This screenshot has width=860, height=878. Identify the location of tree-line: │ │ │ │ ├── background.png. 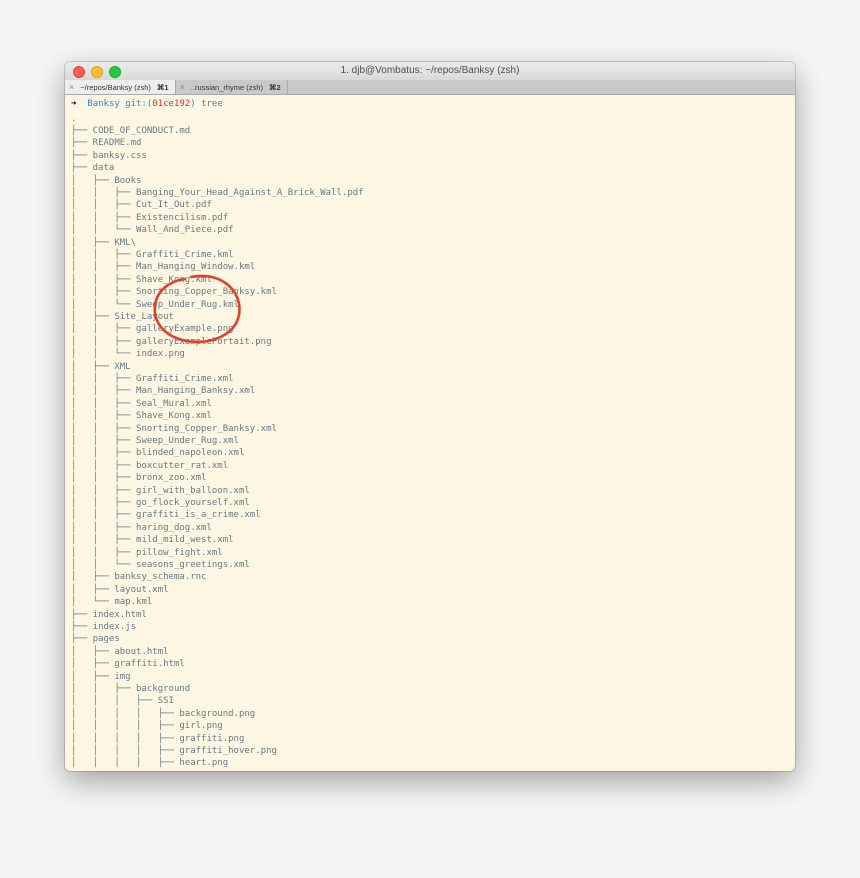
(163, 713).